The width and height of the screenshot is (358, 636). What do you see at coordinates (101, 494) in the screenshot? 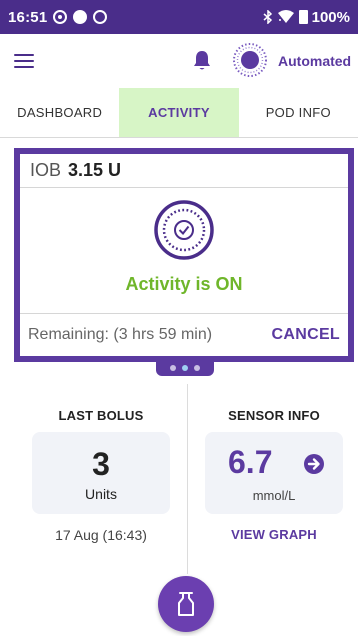
I see `last-bolus-unit: Units` at bounding box center [101, 494].